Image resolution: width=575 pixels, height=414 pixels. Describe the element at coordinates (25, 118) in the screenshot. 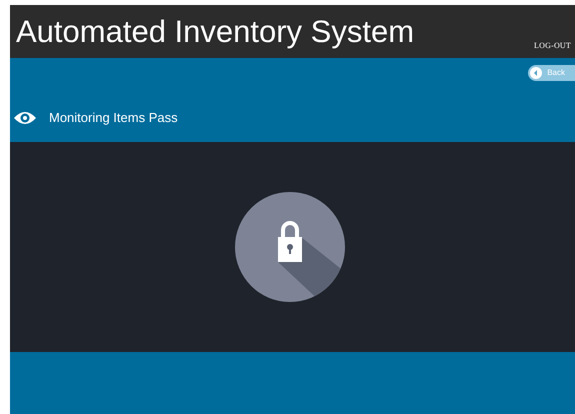

I see `eye-icon` at that location.